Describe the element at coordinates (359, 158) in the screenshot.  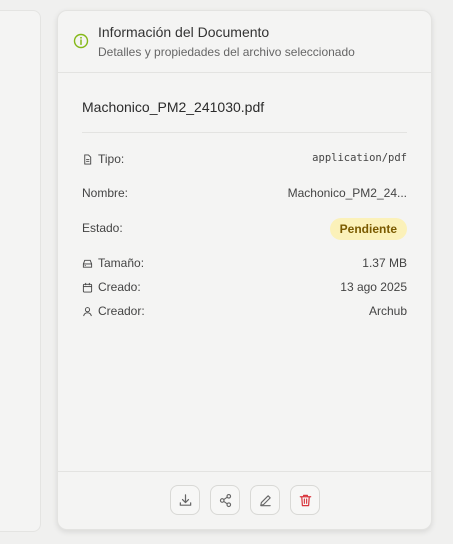
I see `type-value: application/pdf` at that location.